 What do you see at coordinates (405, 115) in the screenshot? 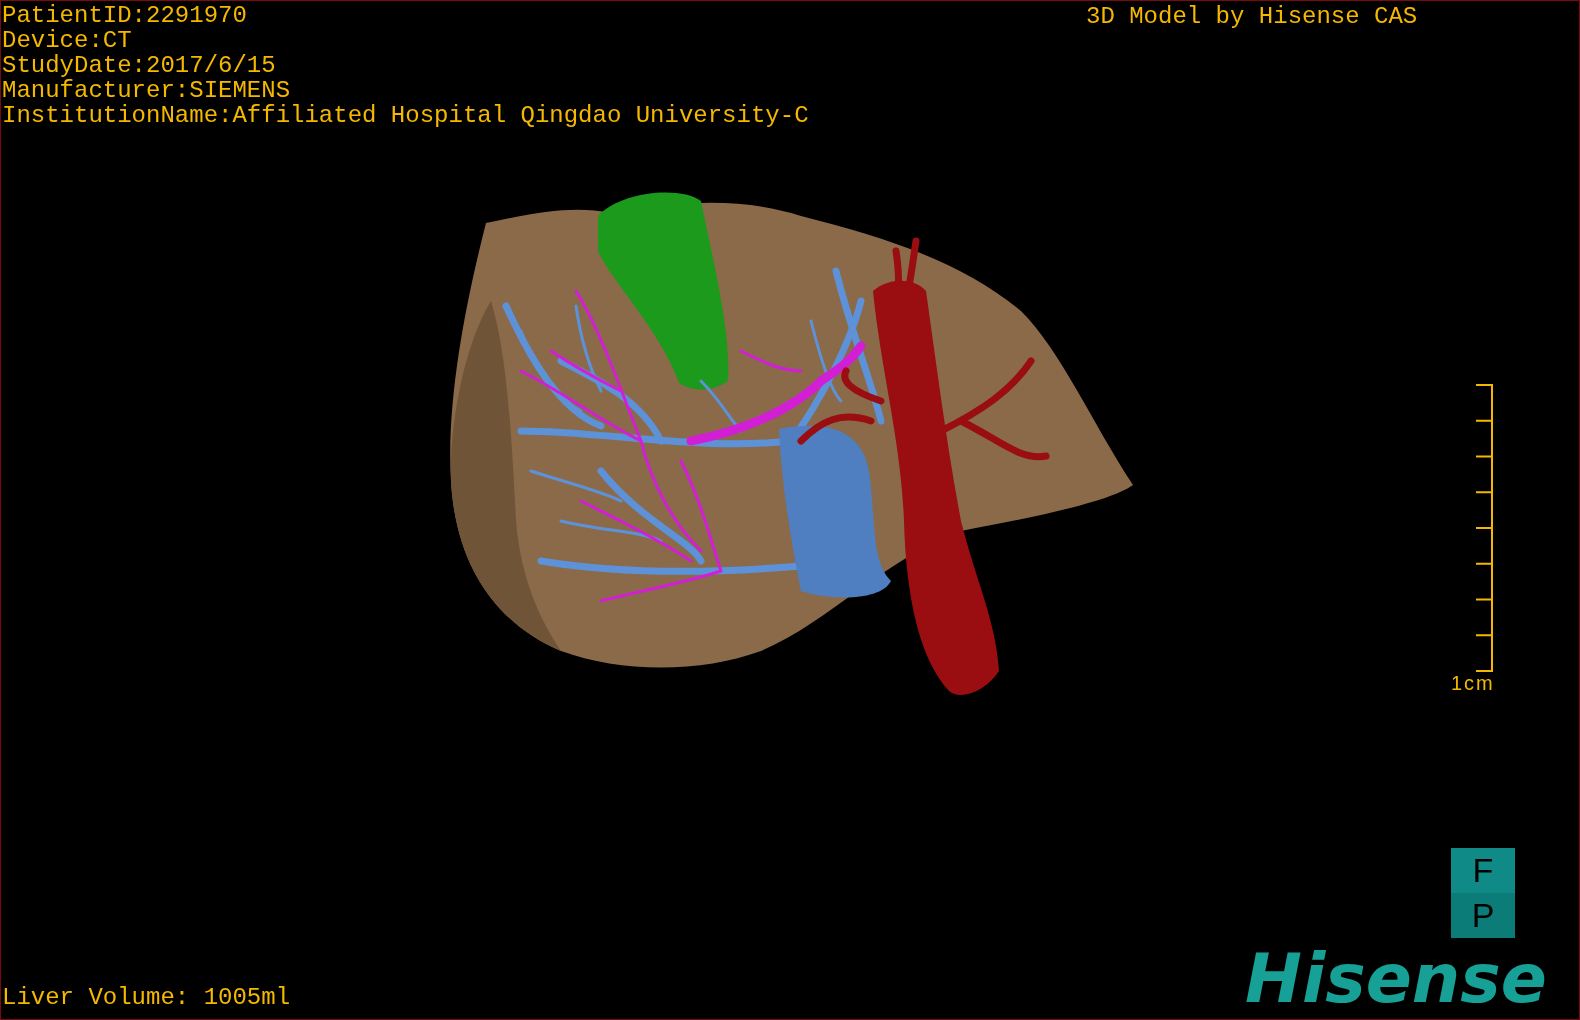
I see `patient-info-line: InstitutionName:Affiliated Hospital Qingdao University-C` at bounding box center [405, 115].